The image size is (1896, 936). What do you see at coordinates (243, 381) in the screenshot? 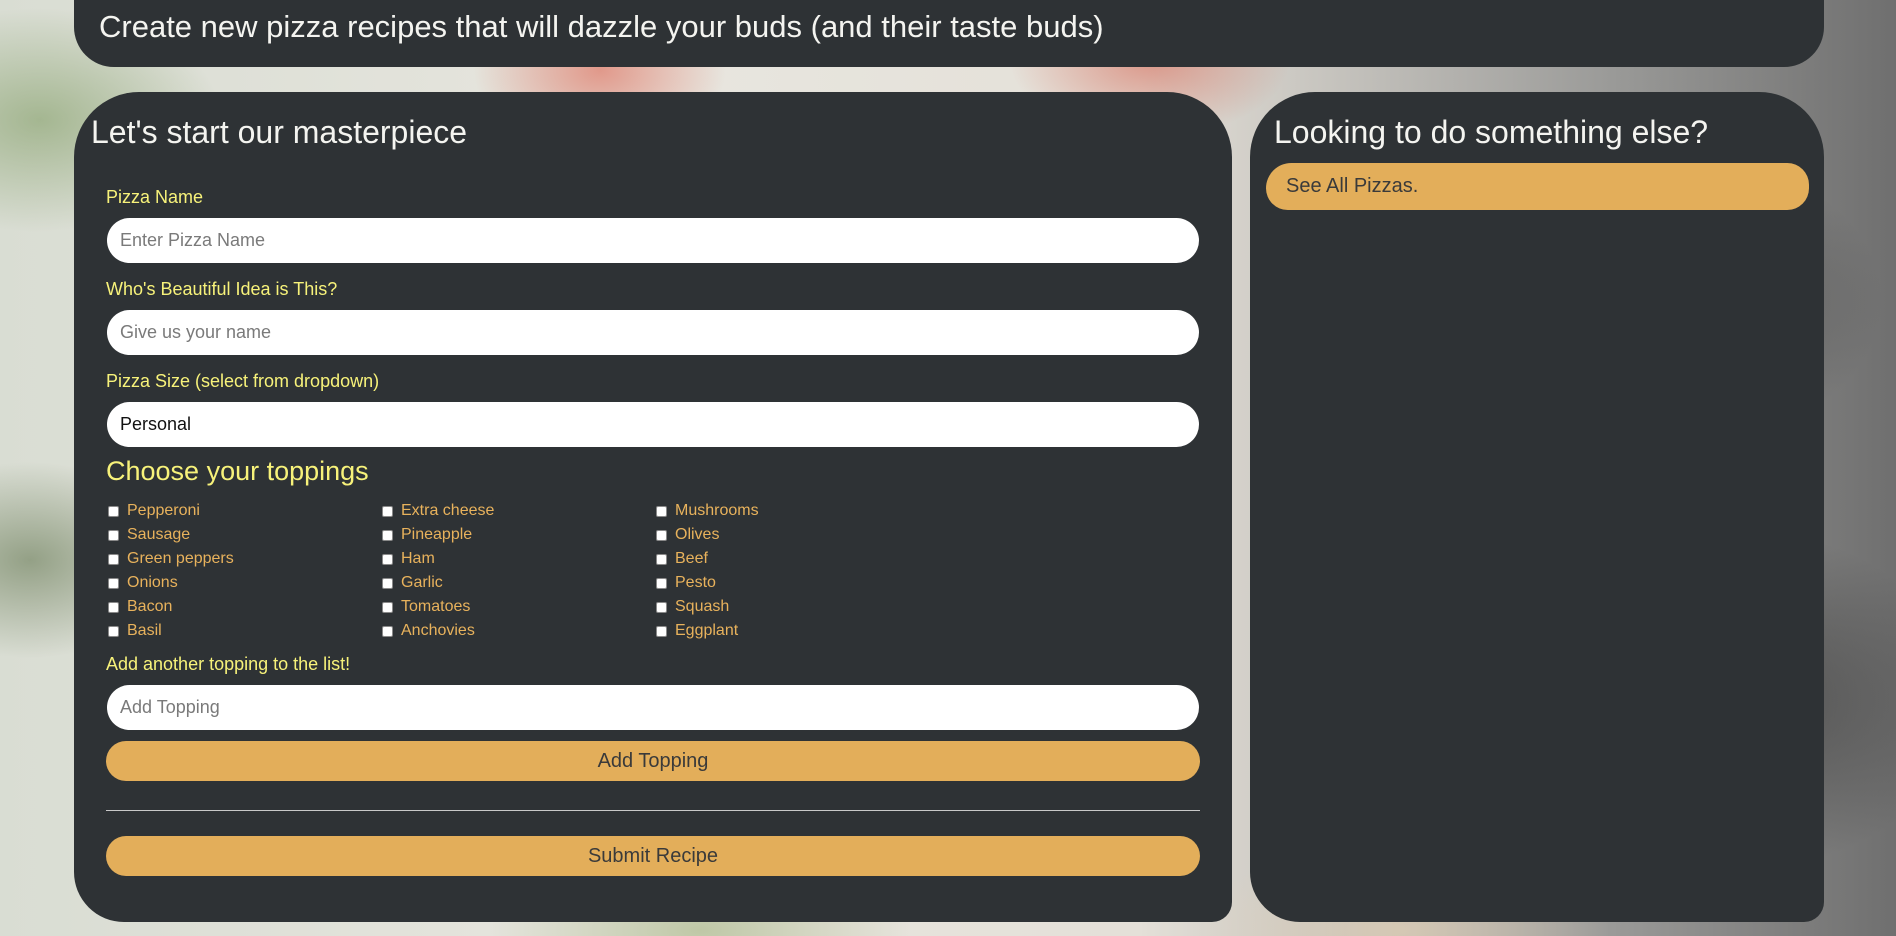
I see `pizza-size-label: Pizza Size (select from dropdown)` at bounding box center [243, 381].